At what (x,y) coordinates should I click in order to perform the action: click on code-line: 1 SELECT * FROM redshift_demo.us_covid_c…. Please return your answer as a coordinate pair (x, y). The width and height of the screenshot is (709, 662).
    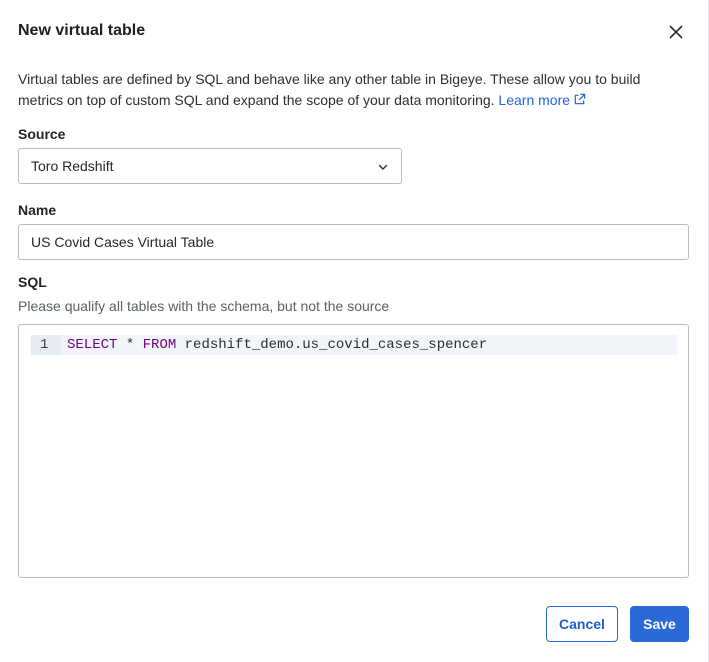
    Looking at the image, I should click on (354, 345).